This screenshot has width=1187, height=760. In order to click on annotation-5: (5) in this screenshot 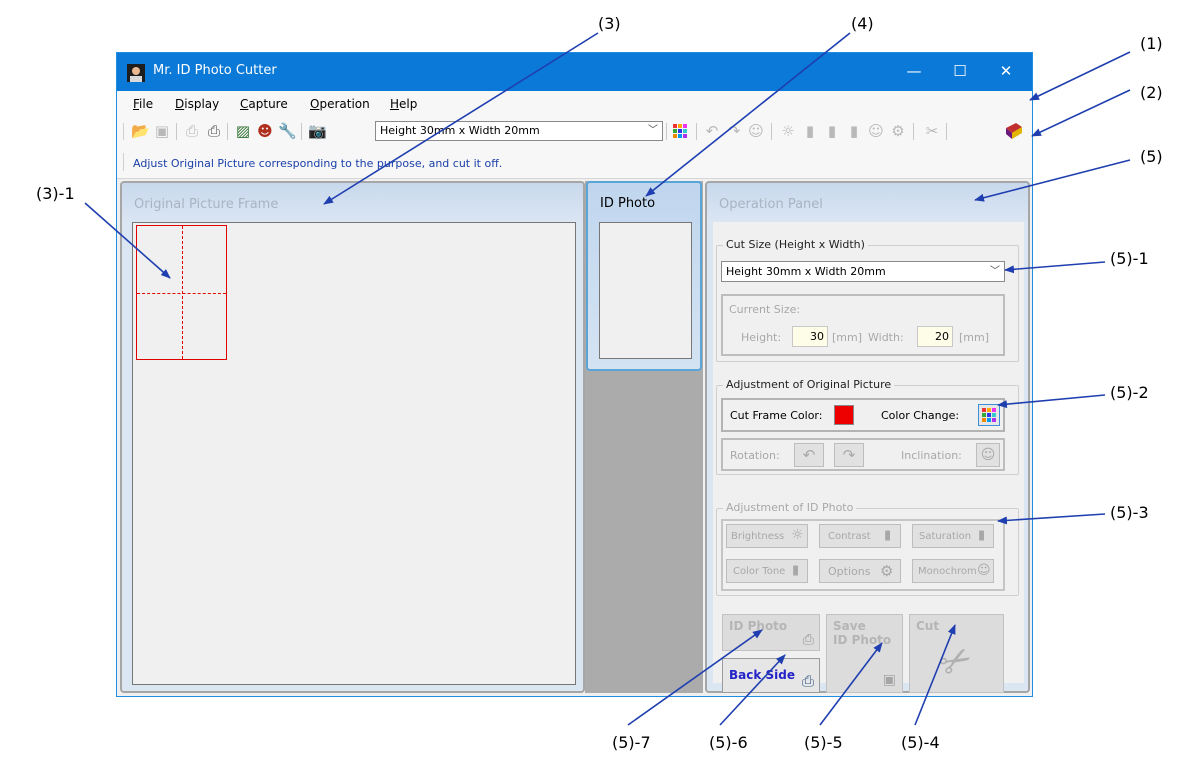, I will do `click(1151, 156)`.